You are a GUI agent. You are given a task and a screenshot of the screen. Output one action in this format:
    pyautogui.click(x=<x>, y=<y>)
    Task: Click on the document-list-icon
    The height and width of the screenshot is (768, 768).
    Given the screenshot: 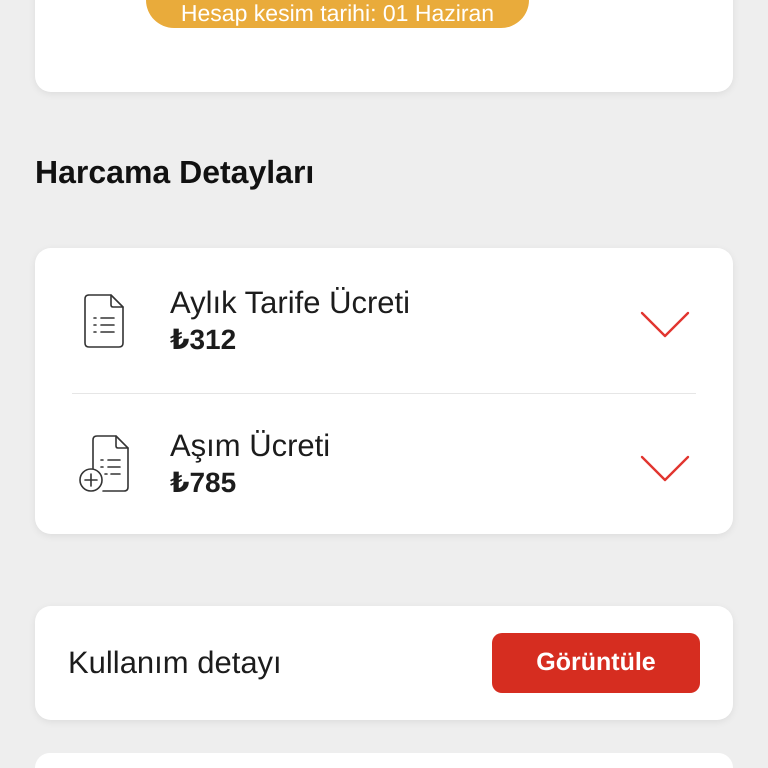 What is the action you would take?
    pyautogui.click(x=104, y=321)
    